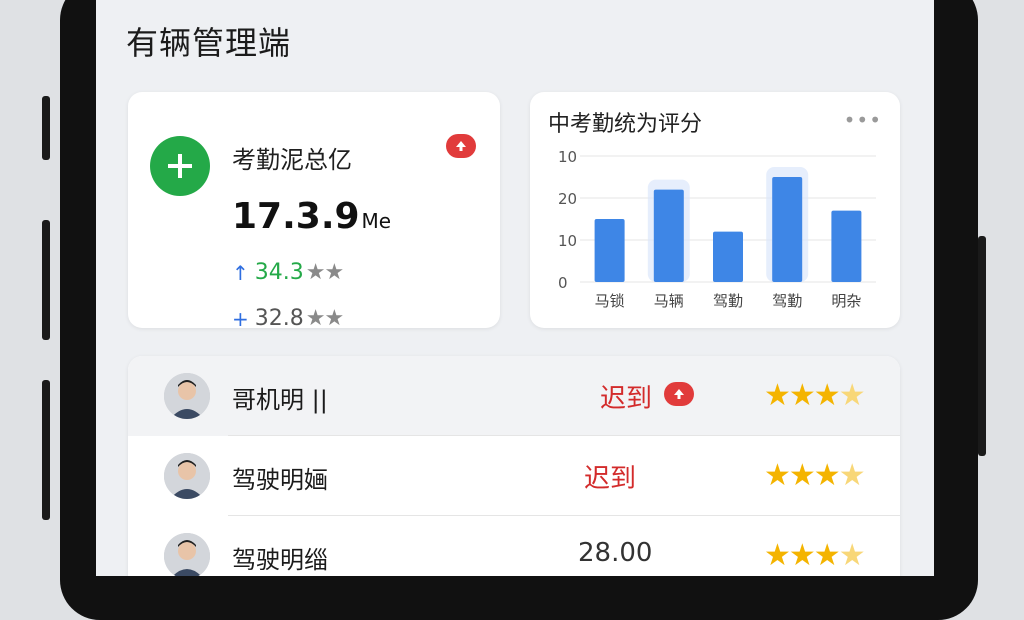 The image size is (1024, 620). Describe the element at coordinates (514, 546) in the screenshot. I see `driver-row: 驾驶明缁 28.00 ★★★★` at that location.